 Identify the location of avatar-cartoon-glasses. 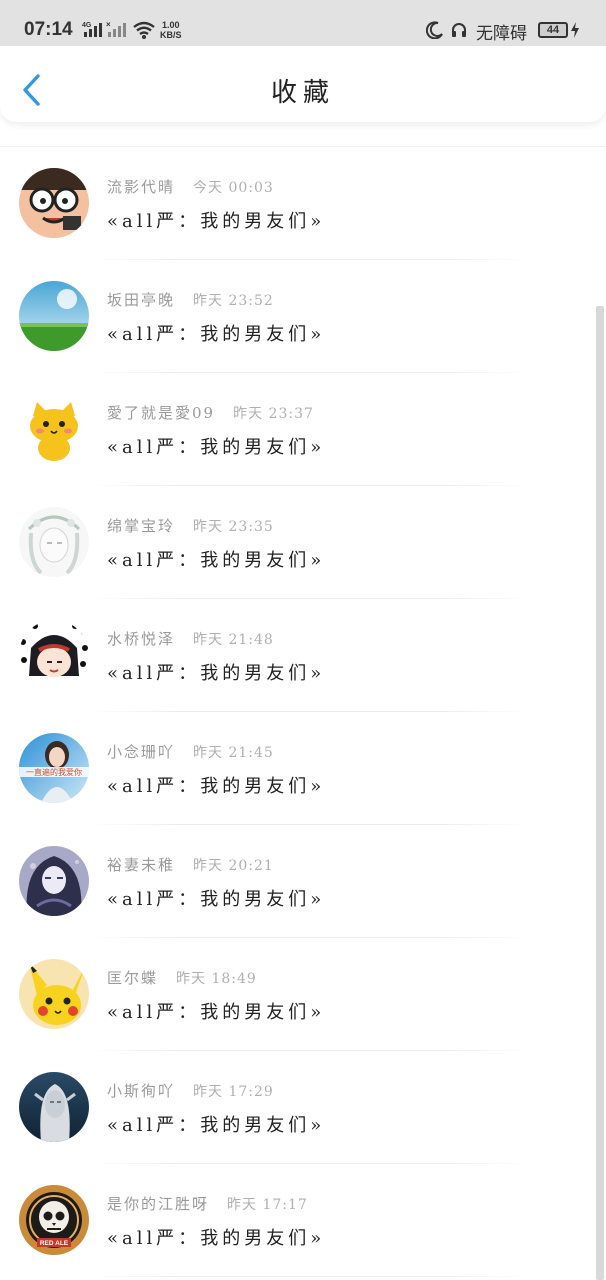
(54, 203).